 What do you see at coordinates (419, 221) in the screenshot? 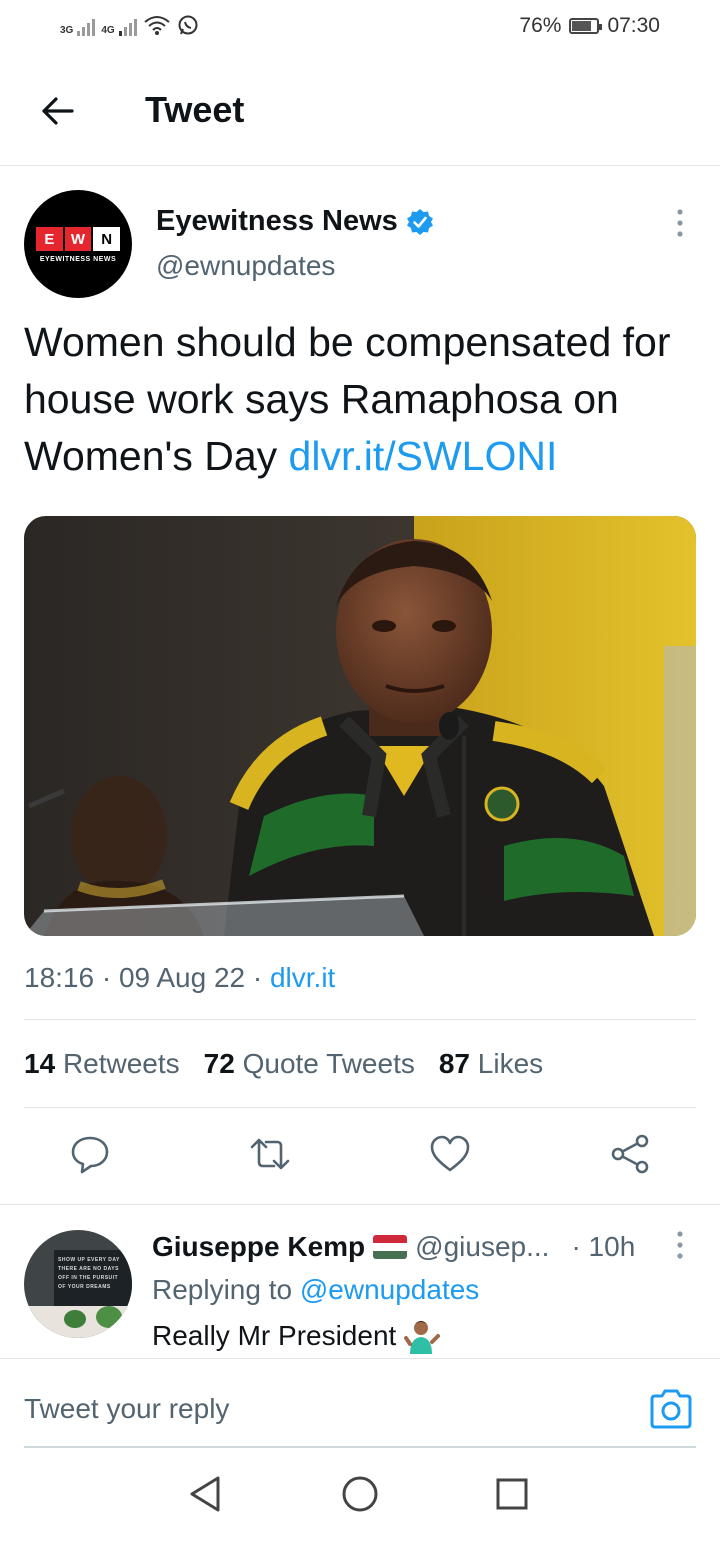
I see `verified-badge-icon` at bounding box center [419, 221].